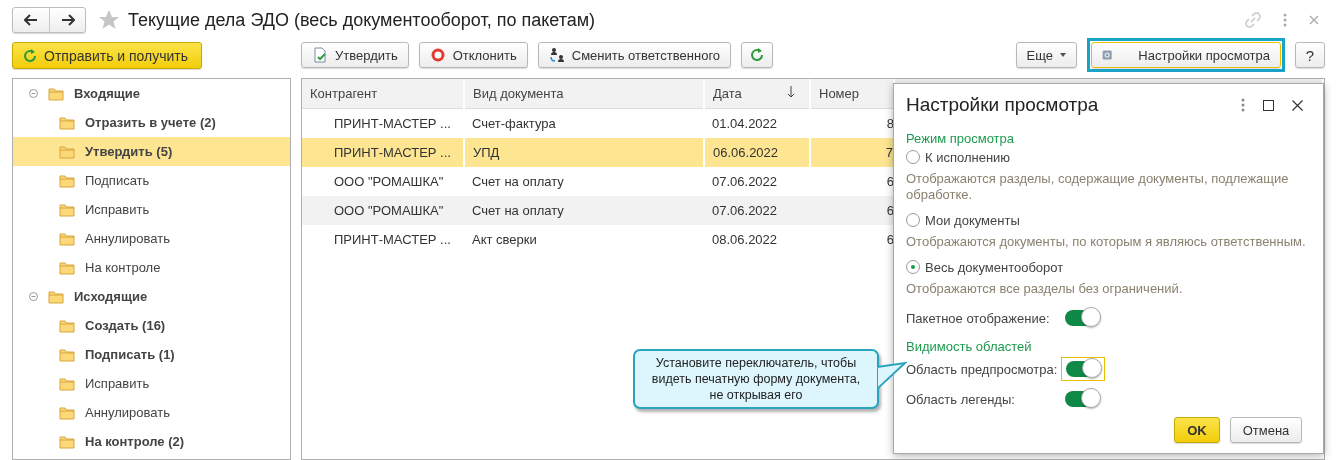 Image resolution: width=1337 pixels, height=460 pixels. What do you see at coordinates (1107, 55) in the screenshot?
I see `settings-icon` at bounding box center [1107, 55].